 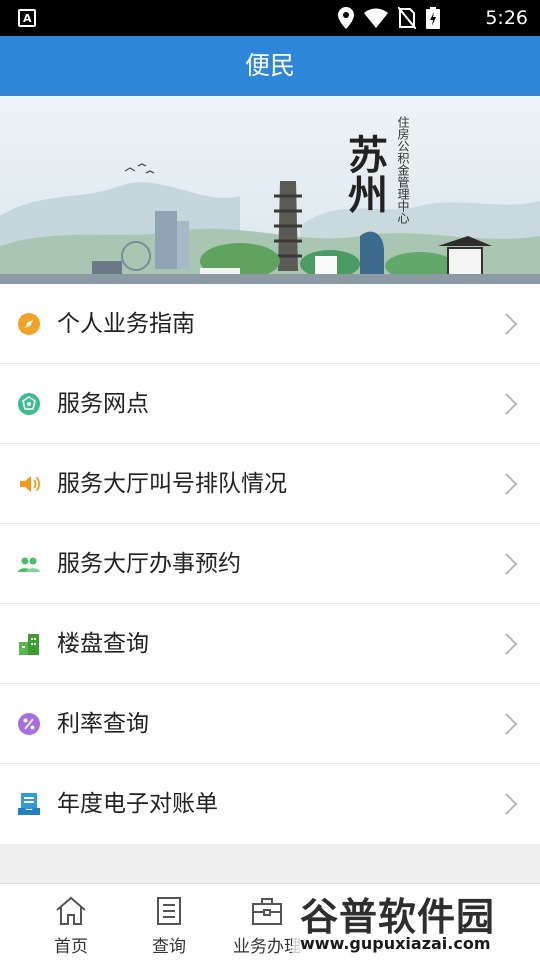 What do you see at coordinates (267, 911) in the screenshot?
I see `briefcase-icon` at bounding box center [267, 911].